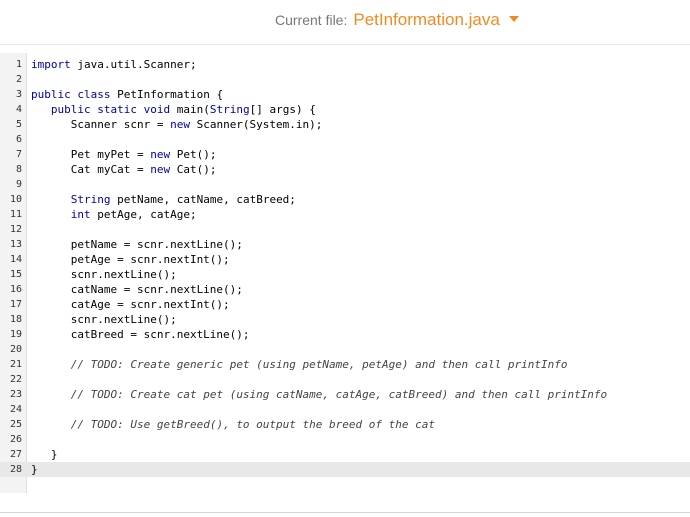  I want to click on line-number: 23, so click(15, 394).